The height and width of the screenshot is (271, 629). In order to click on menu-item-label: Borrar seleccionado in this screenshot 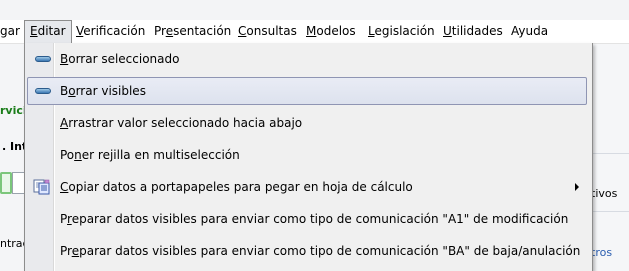, I will do `click(120, 59)`.